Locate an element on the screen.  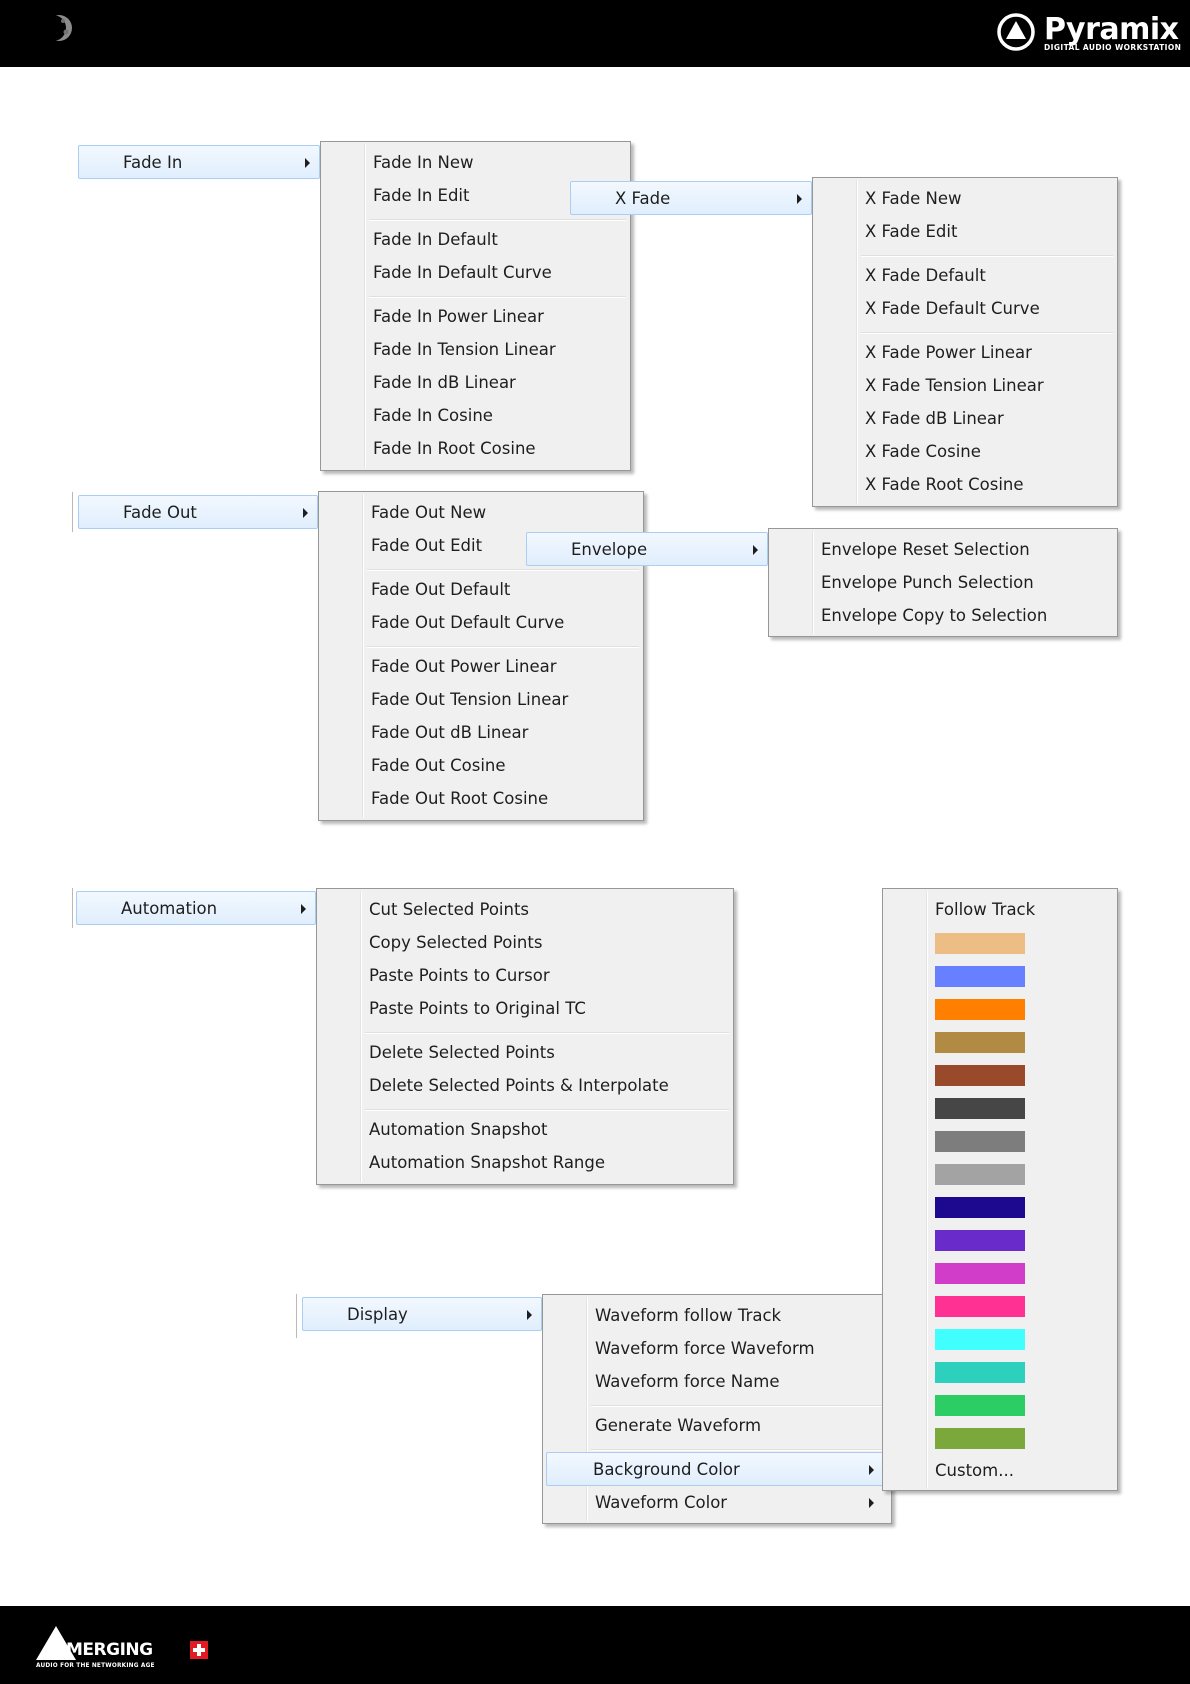
menu-item: Fade In New is located at coordinates (475, 163).